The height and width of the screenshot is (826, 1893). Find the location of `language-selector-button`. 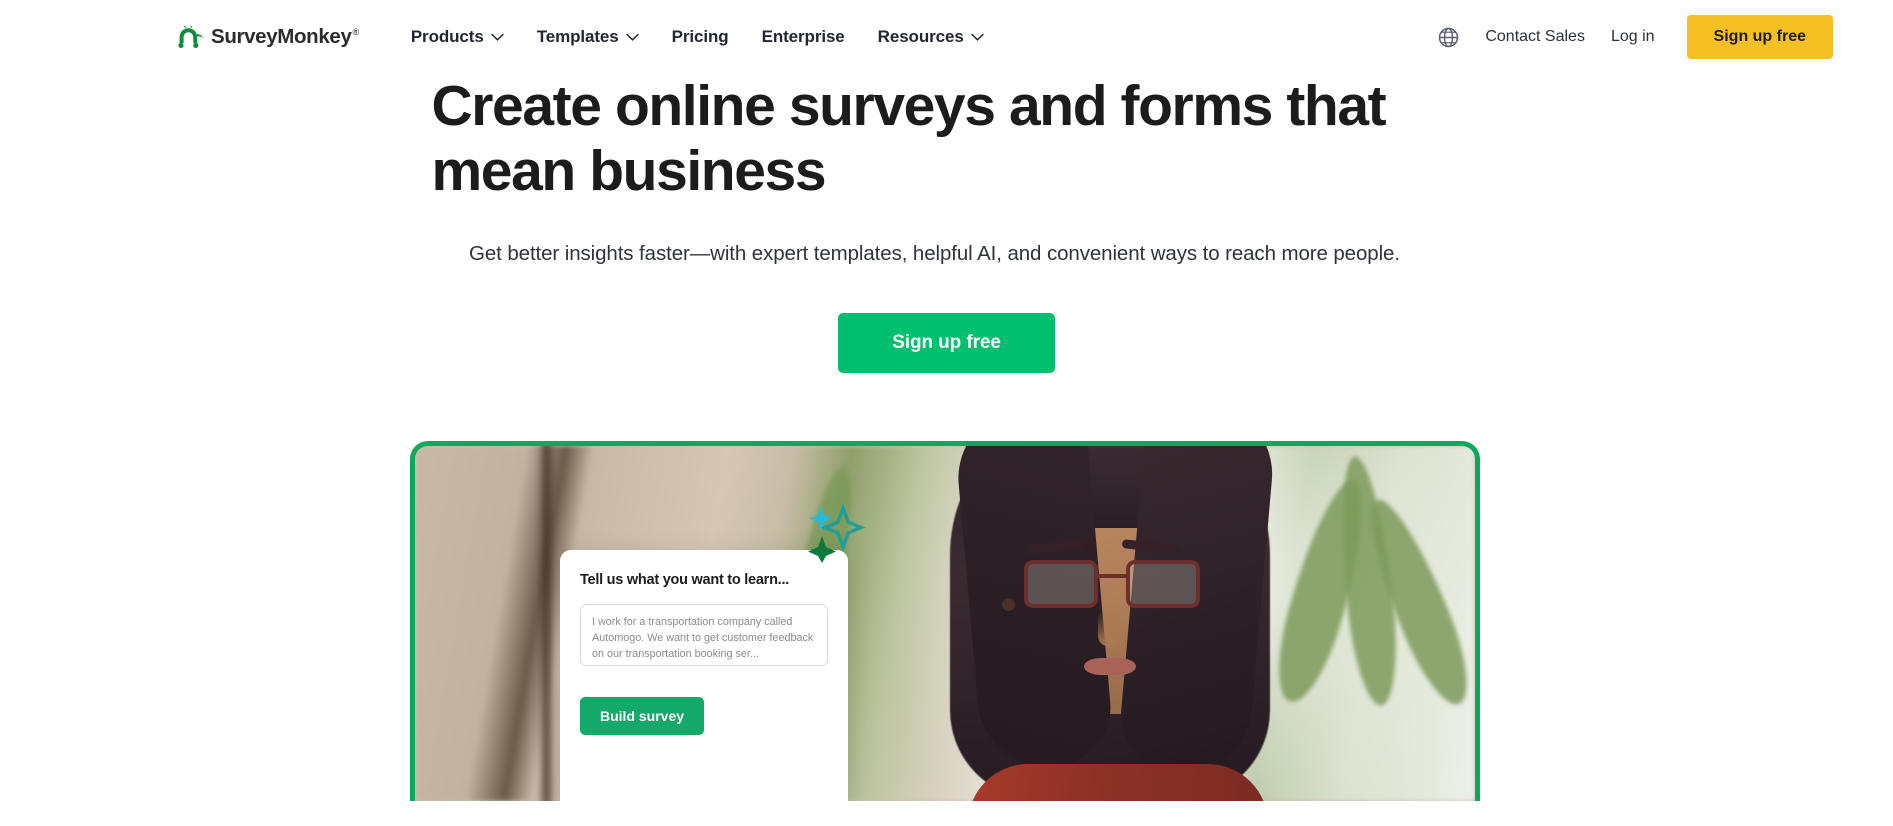

language-selector-button is located at coordinates (1448, 37).